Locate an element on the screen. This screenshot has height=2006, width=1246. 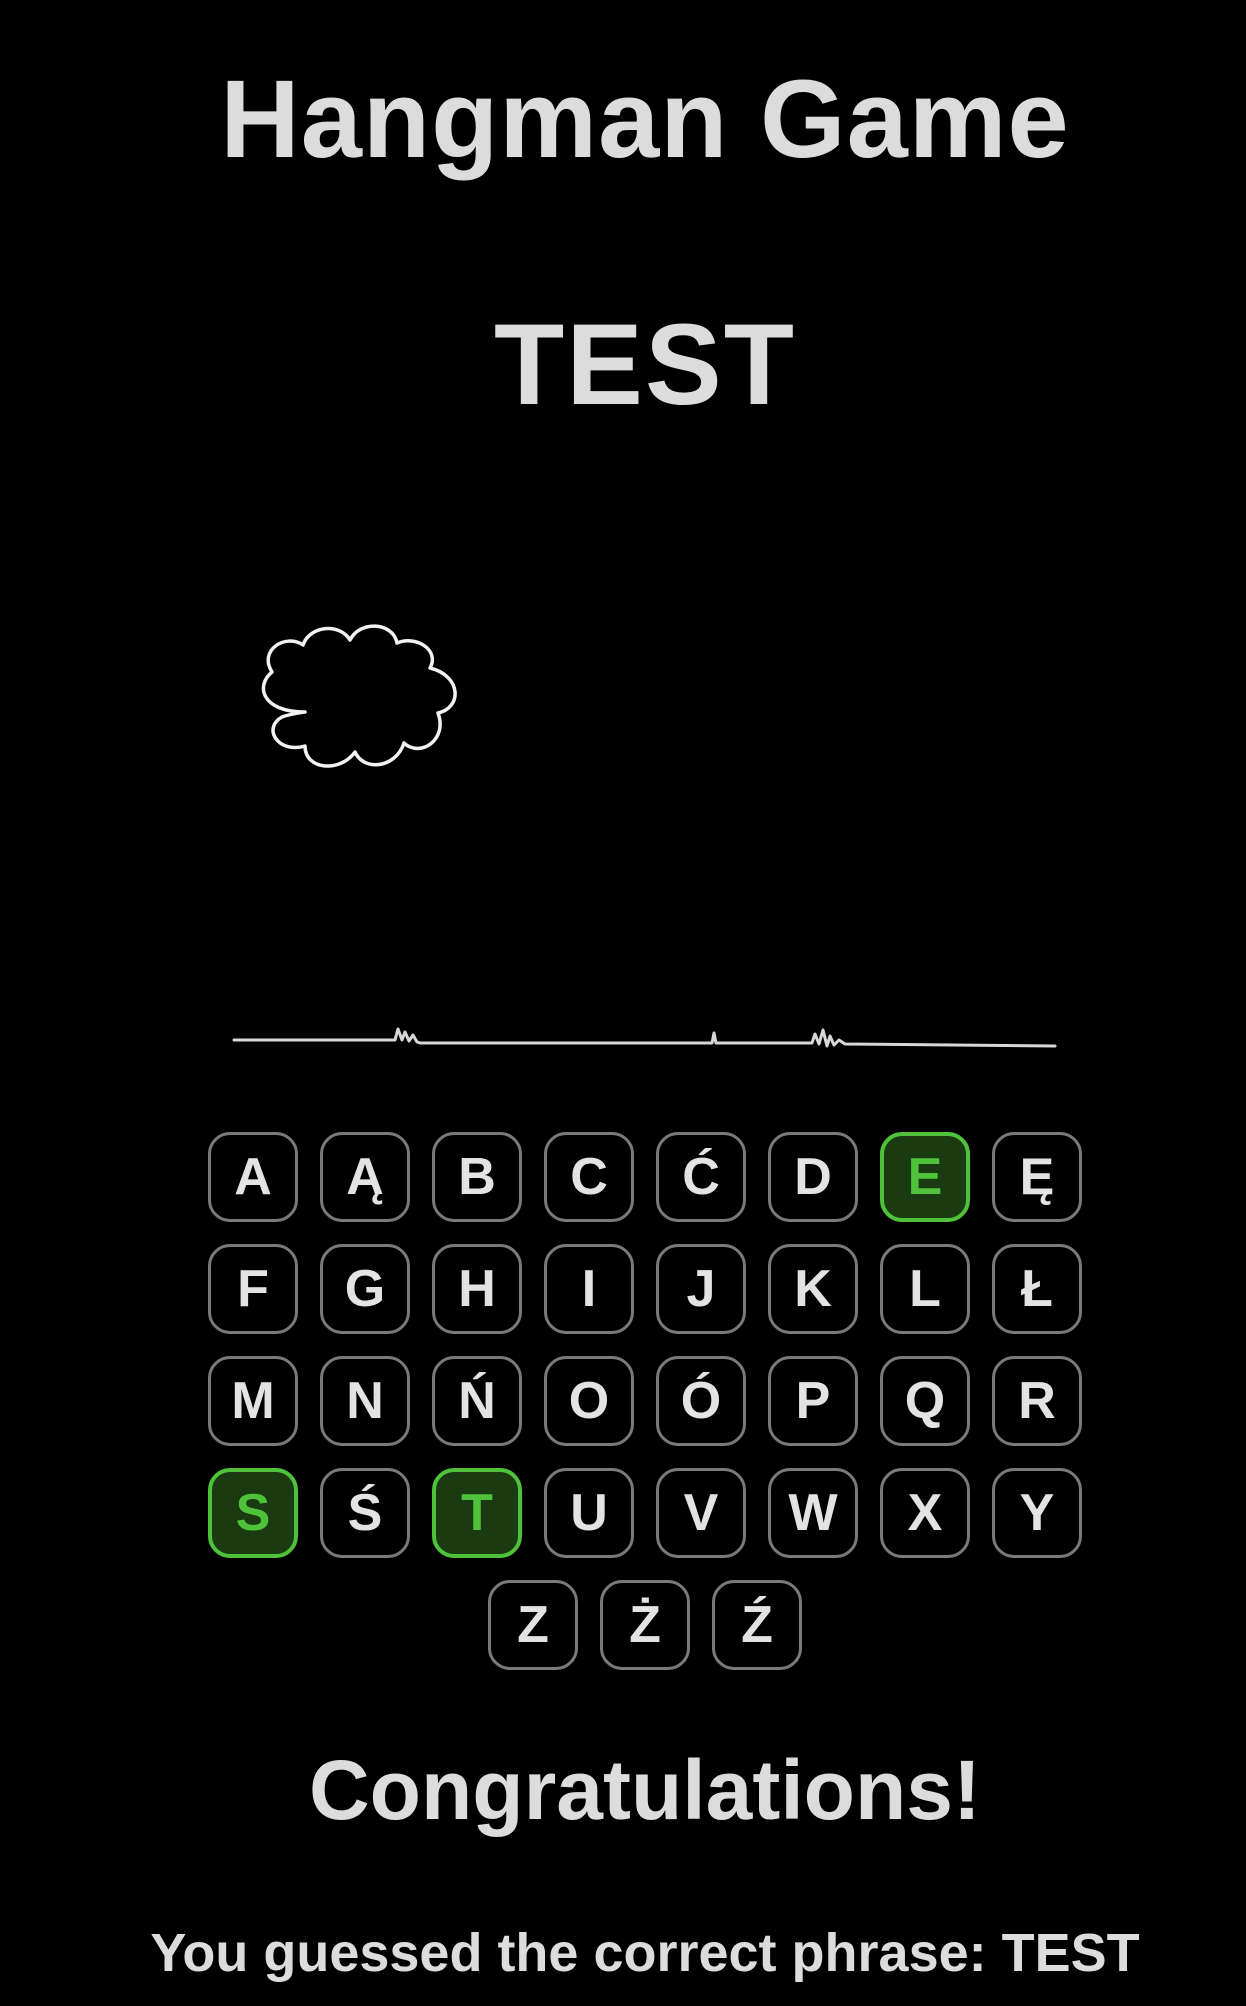
keyboard-row: ZŻŹ is located at coordinates (645, 1625).